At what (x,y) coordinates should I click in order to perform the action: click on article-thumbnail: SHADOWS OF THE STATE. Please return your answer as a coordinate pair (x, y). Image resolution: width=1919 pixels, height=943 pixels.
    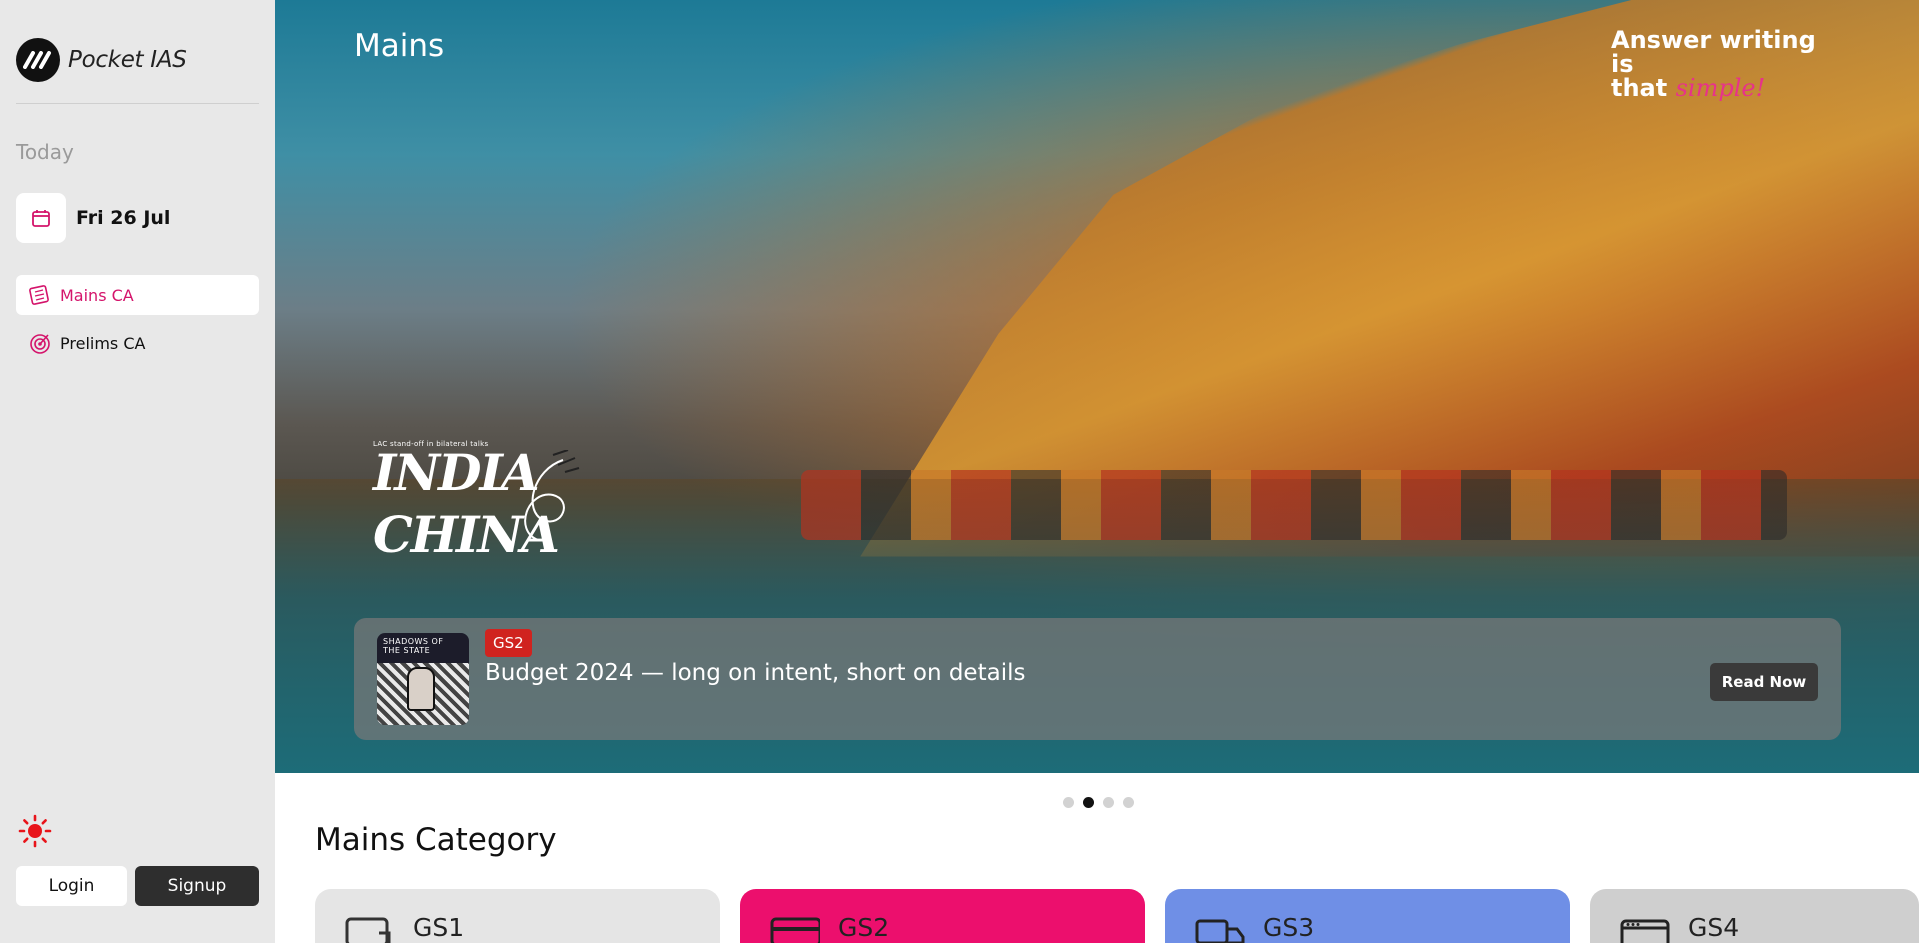
    Looking at the image, I should click on (423, 679).